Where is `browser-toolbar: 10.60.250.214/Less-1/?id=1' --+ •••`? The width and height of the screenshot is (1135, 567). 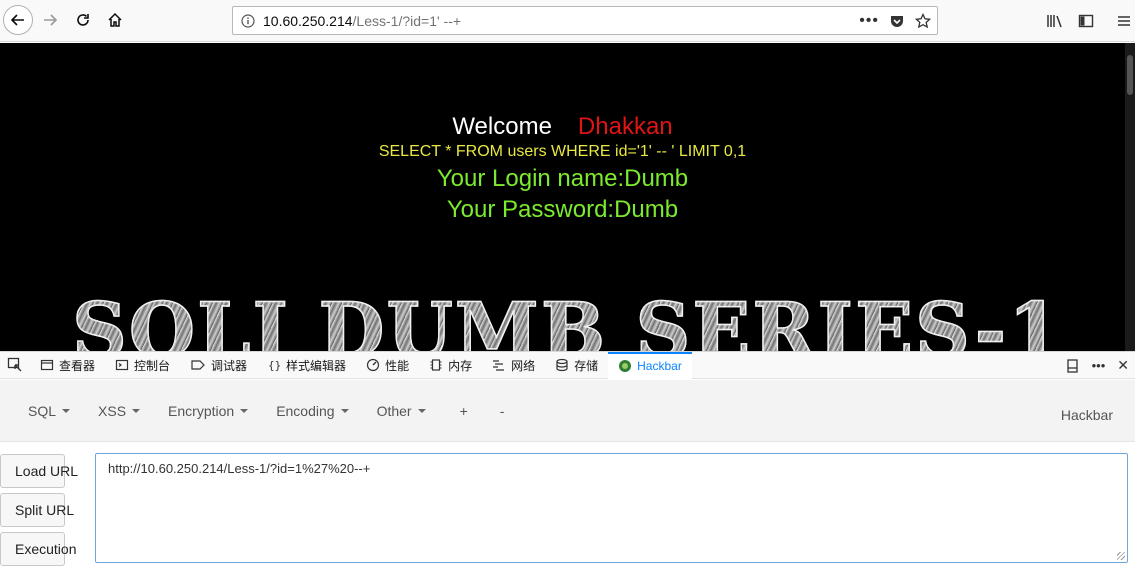
browser-toolbar: 10.60.250.214/Less-1/?id=1' --+ ••• is located at coordinates (567, 21).